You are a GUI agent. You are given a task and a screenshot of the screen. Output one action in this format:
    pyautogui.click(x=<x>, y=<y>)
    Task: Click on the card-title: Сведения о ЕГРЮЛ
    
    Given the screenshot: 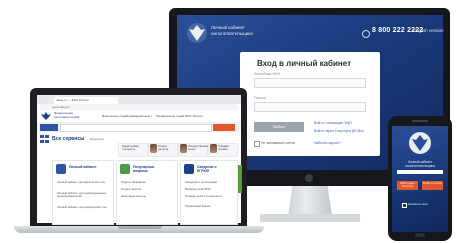 What is the action you would take?
    pyautogui.click(x=207, y=169)
    